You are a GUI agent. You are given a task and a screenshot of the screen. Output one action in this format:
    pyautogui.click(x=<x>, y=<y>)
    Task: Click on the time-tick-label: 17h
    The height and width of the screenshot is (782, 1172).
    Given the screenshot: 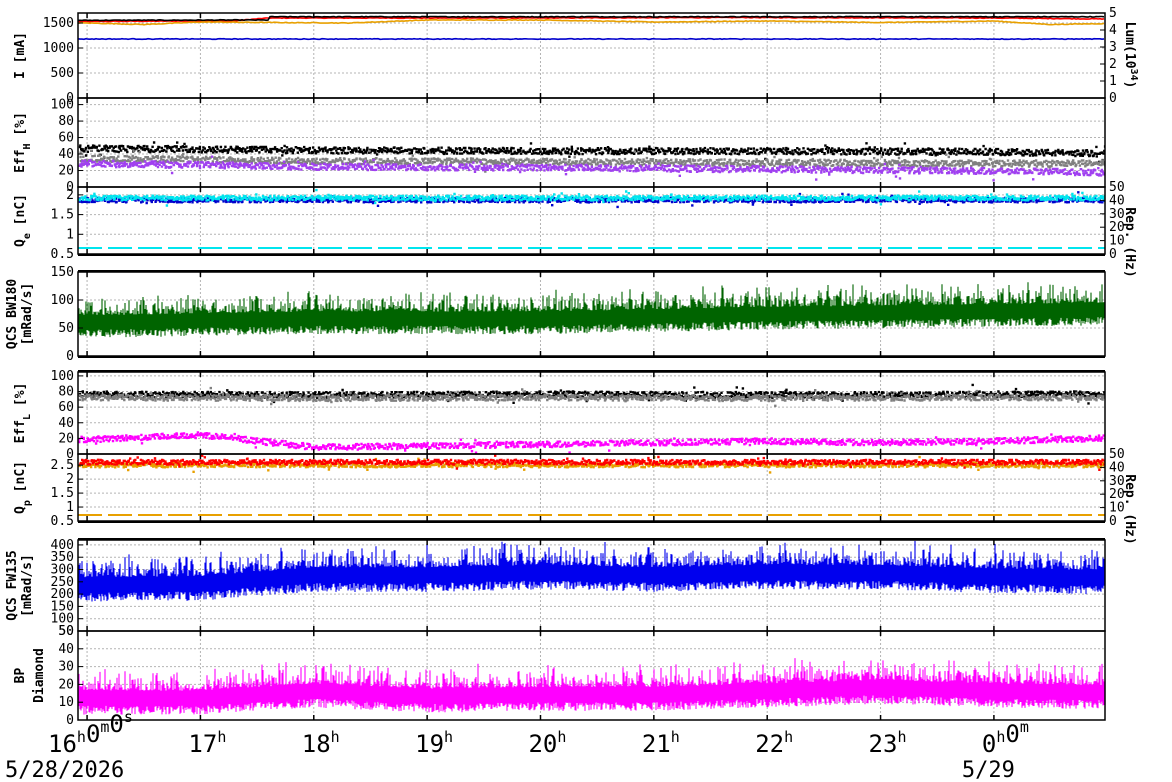 What is the action you would take?
    pyautogui.click(x=207, y=743)
    